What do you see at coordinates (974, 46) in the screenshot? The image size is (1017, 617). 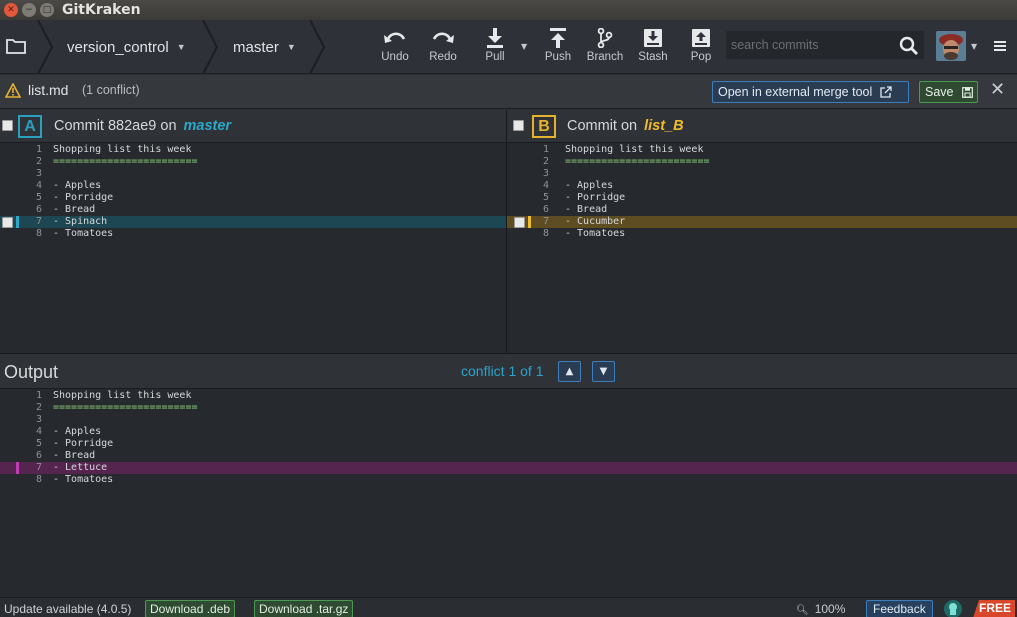 I see `account-menu-chevron-icon: ▼` at bounding box center [974, 46].